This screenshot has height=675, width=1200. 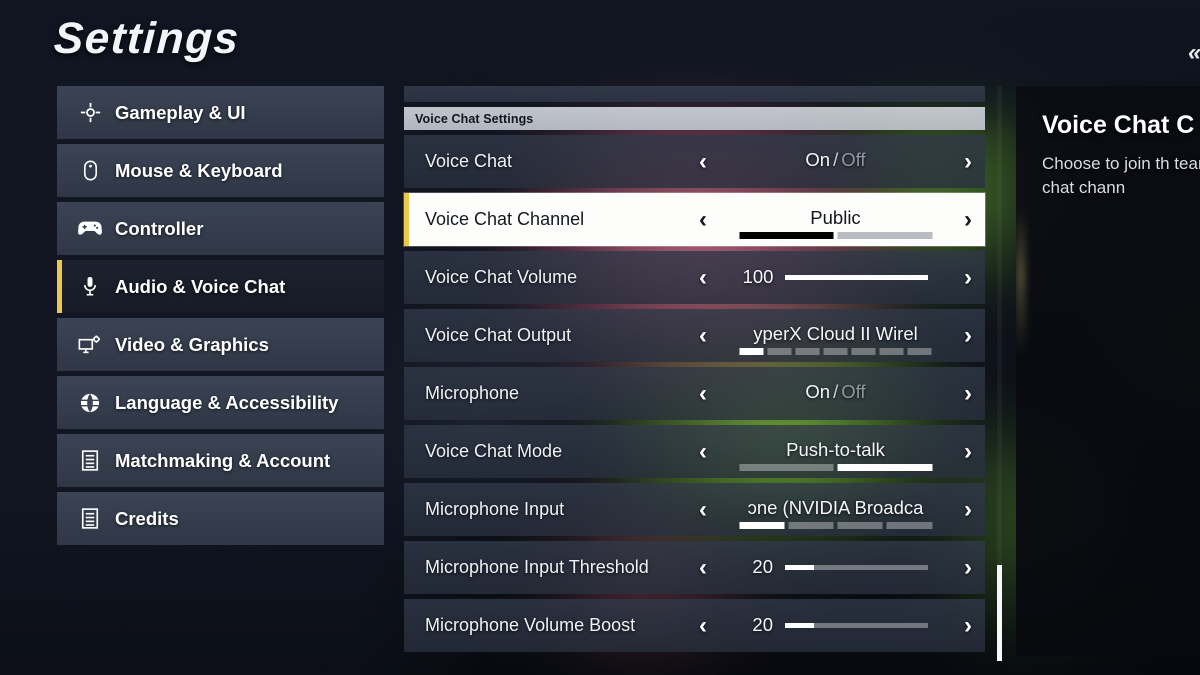 What do you see at coordinates (220, 228) in the screenshot?
I see `sidebar-item-controller: Controller` at bounding box center [220, 228].